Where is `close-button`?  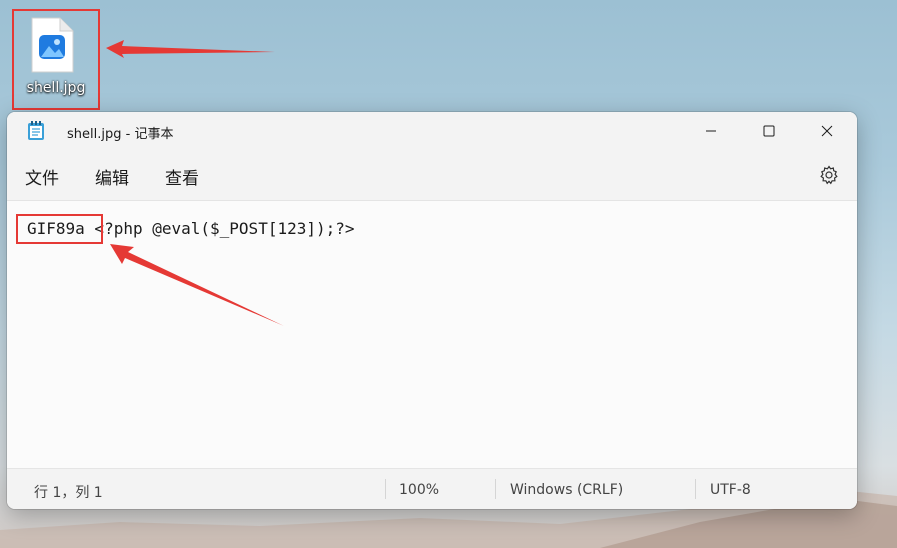
close-button is located at coordinates (827, 131).